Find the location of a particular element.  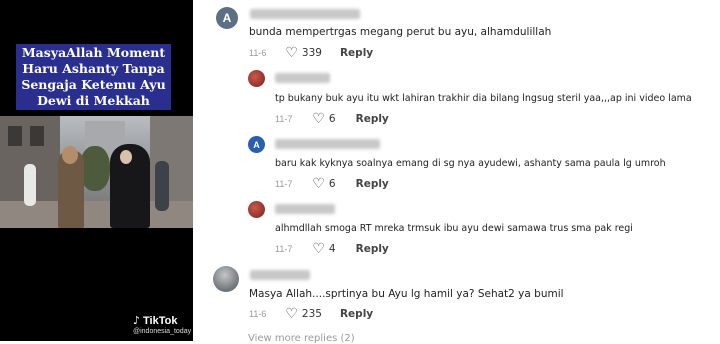

like-count: 339 is located at coordinates (311, 53).